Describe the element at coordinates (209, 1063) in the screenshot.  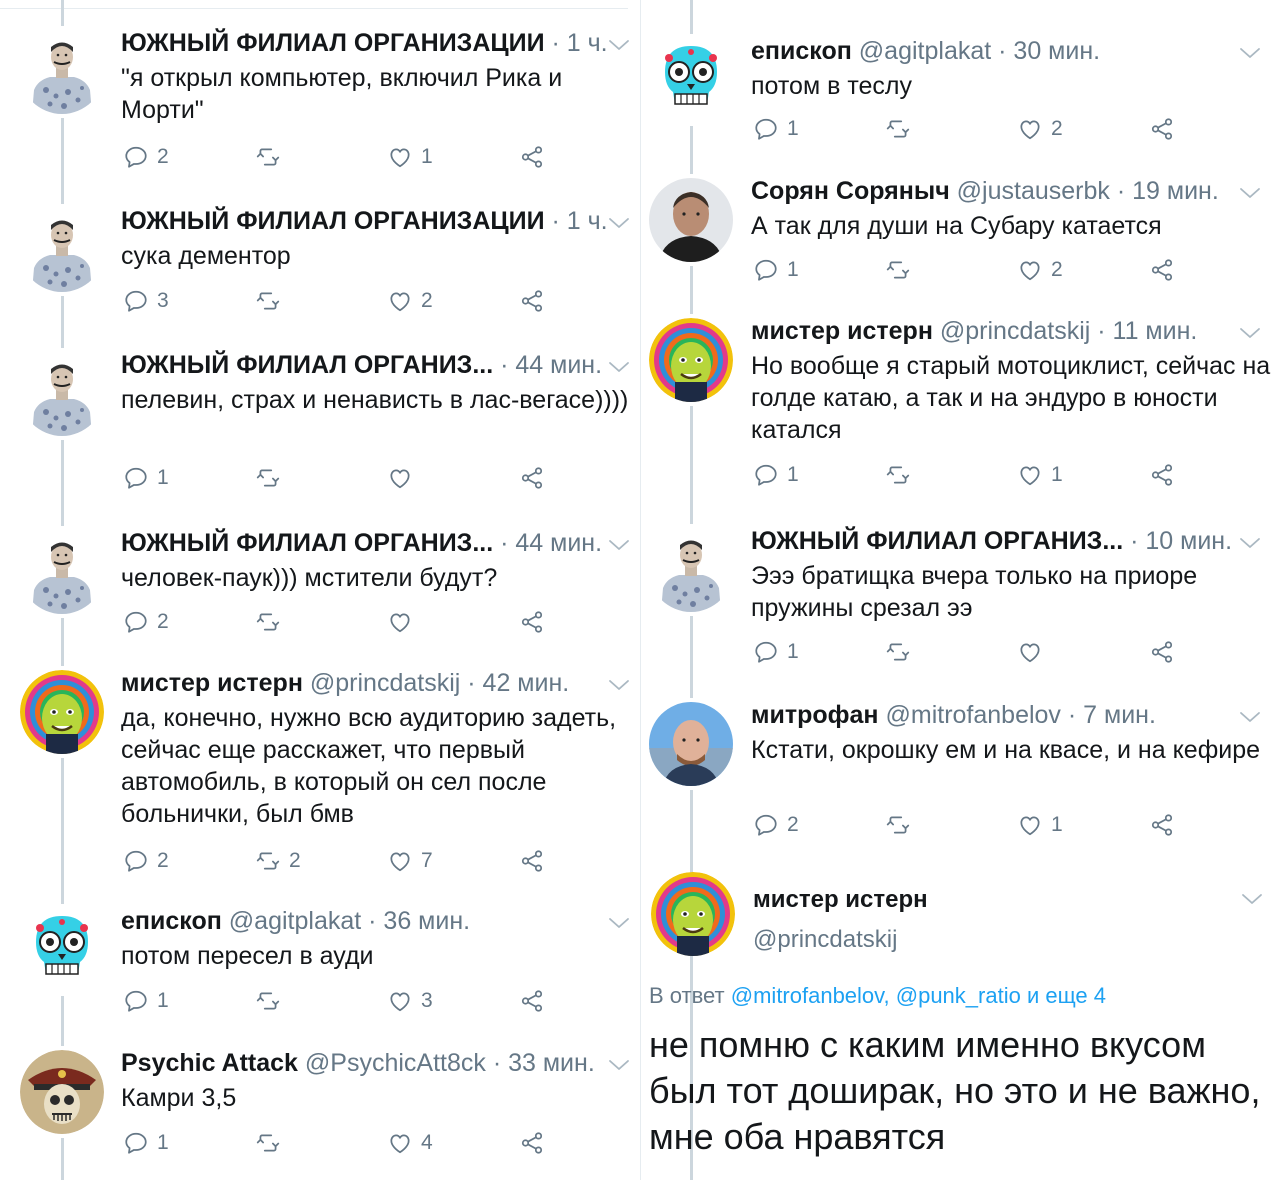
I see `author-name: Psychic Attack` at that location.